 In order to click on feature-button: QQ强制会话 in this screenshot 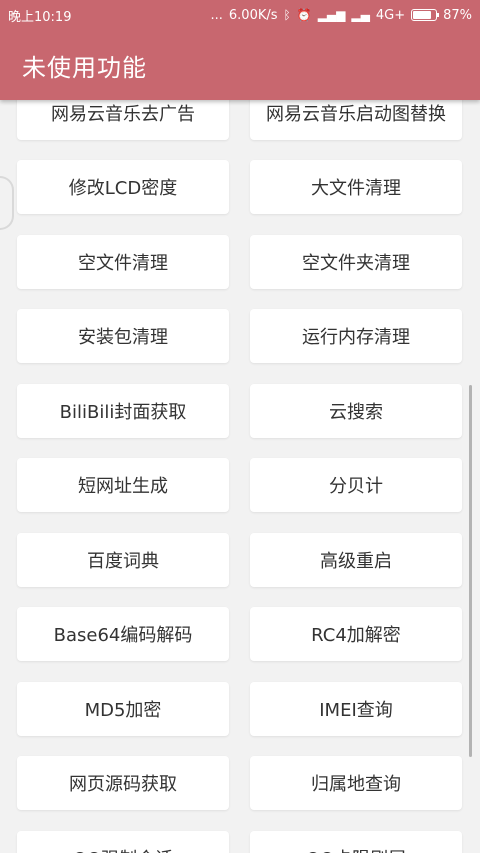, I will do `click(123, 842)`.